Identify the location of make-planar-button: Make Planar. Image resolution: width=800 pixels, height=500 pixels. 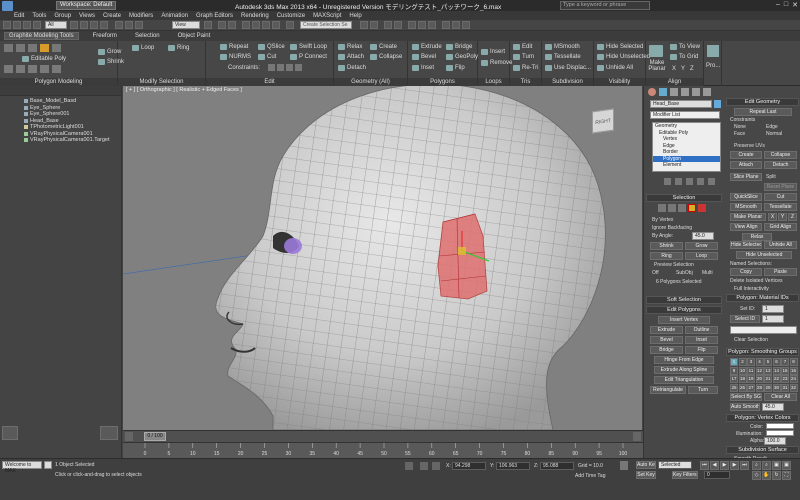
(748, 217).